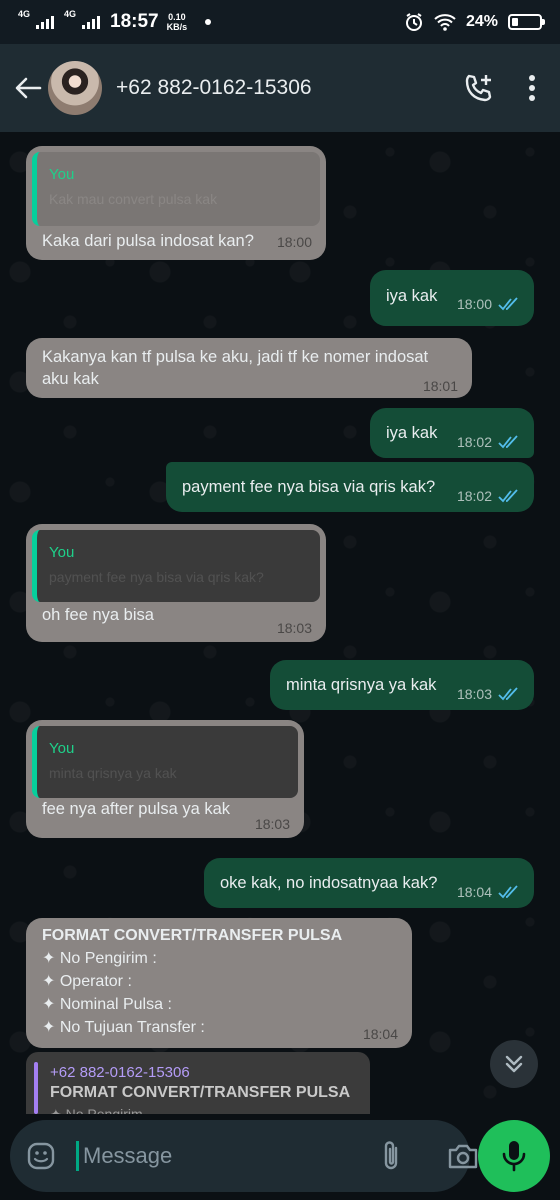 Image resolution: width=560 pixels, height=1200 pixels. I want to click on signal-2: 4G, so click(82, 19).